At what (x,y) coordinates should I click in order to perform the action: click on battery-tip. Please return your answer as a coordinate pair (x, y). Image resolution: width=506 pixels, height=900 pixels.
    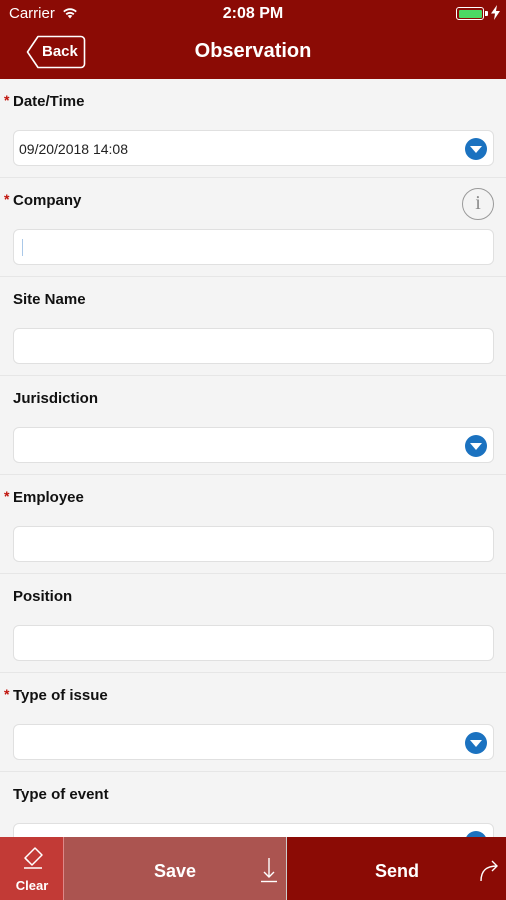
    Looking at the image, I should click on (486, 13).